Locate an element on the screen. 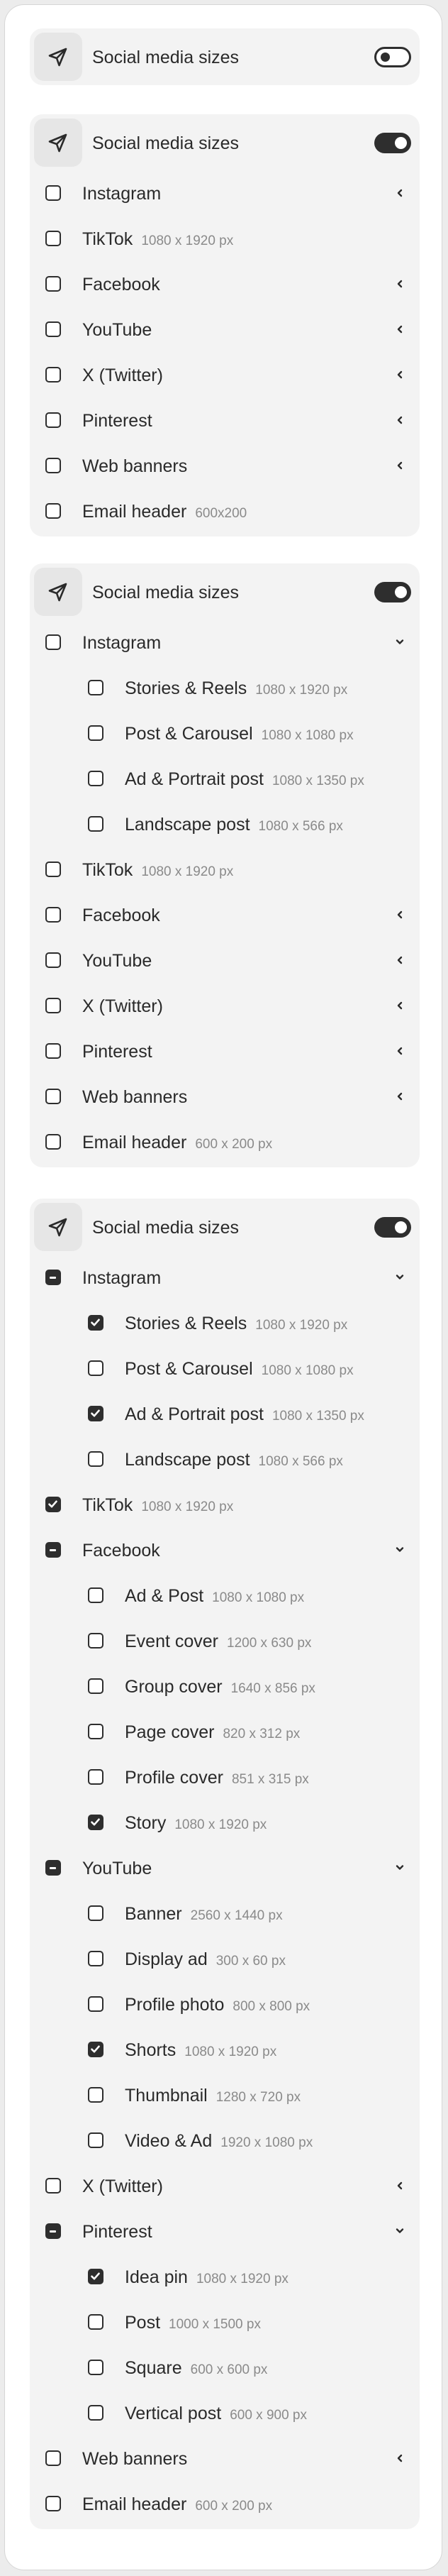 This screenshot has height=2576, width=448. sub-option-row: Banner 2560 x 1440 px is located at coordinates (225, 1913).